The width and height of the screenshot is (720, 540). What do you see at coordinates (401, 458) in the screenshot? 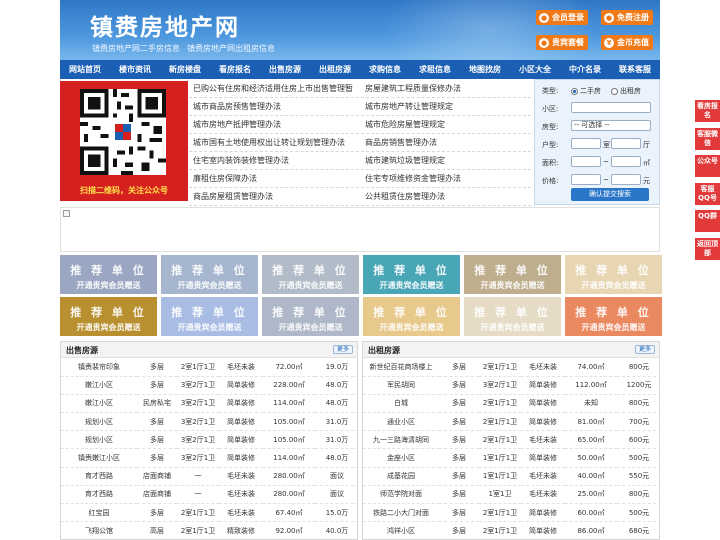
I see `table-cell: 金座小区` at bounding box center [401, 458].